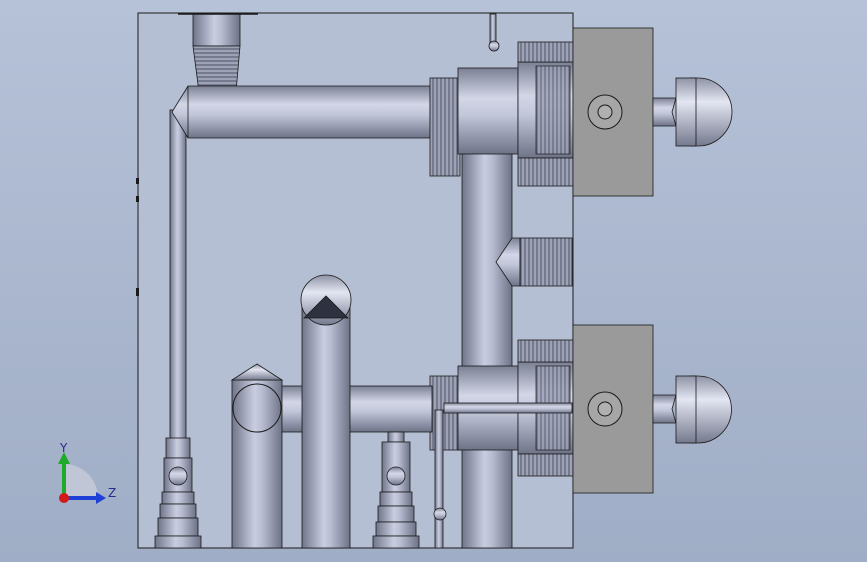 This screenshot has height=562, width=867. What do you see at coordinates (445, 127) in the screenshot?
I see `upper-pipe-thread-collar` at bounding box center [445, 127].